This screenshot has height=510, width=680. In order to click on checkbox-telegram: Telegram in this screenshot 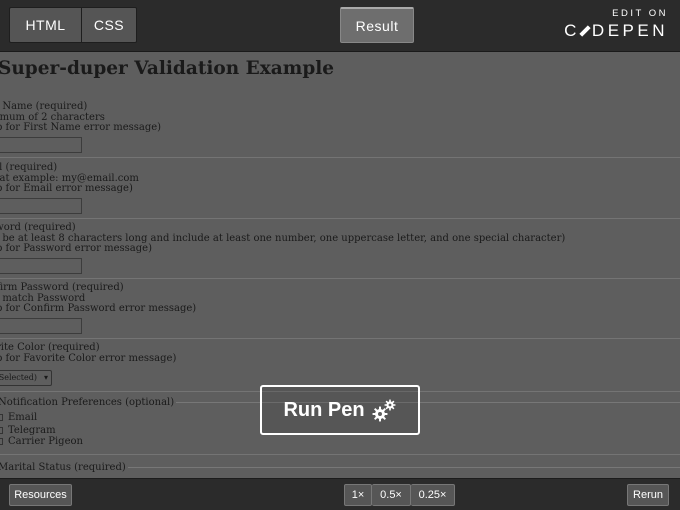, I will do `click(28, 431)`.